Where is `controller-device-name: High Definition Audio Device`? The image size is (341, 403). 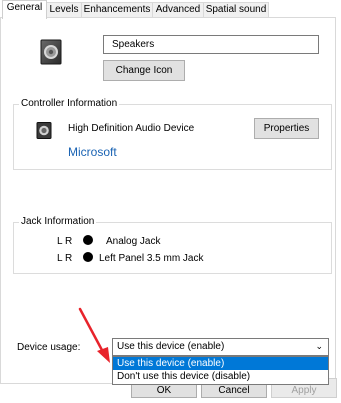 controller-device-name: High Definition Audio Device is located at coordinates (131, 128).